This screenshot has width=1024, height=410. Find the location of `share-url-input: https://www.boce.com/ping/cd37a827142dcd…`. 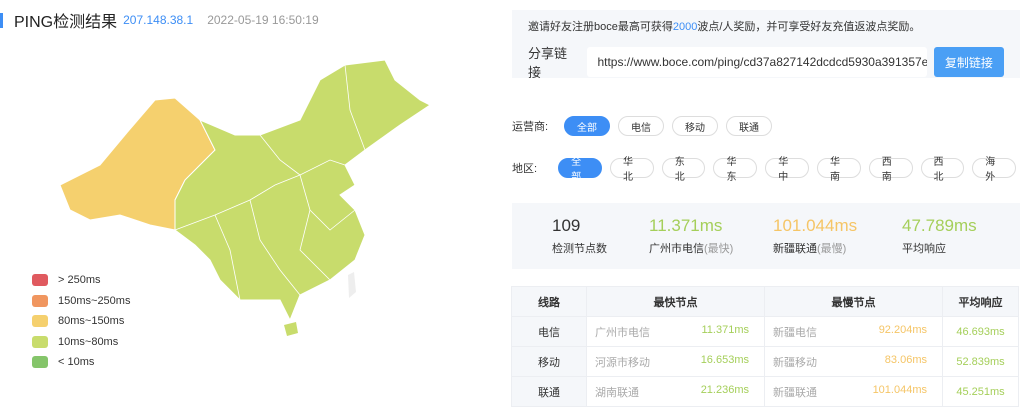

share-url-input: https://www.boce.com/ping/cd37a827142dcd… is located at coordinates (757, 62).